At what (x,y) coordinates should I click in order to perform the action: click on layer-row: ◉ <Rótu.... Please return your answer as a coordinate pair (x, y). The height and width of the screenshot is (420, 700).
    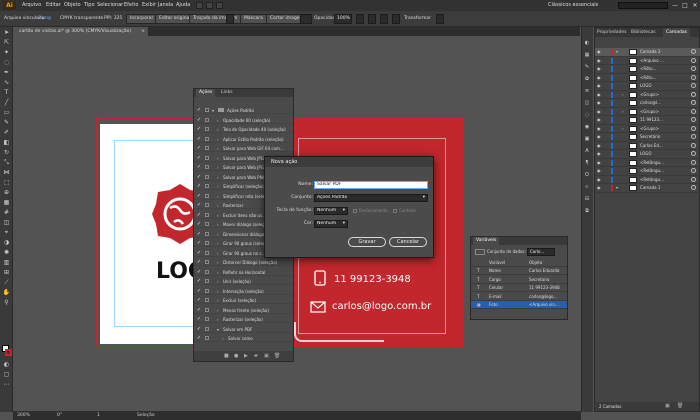
    Looking at the image, I should click on (647, 78).